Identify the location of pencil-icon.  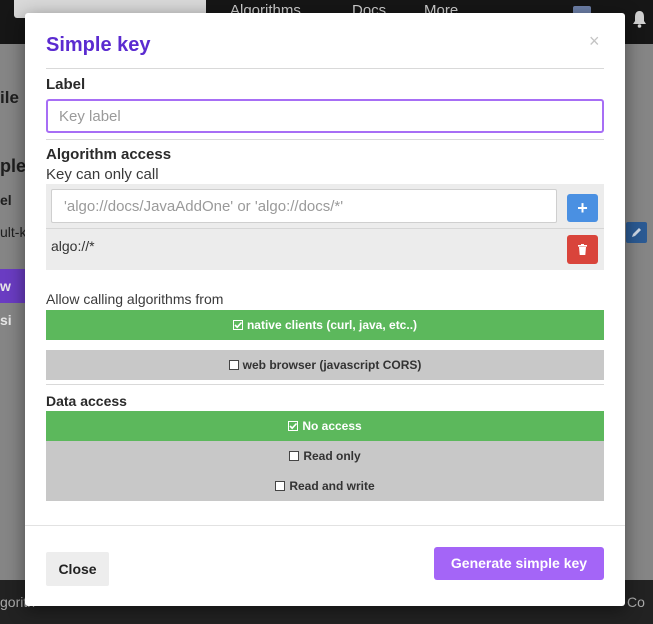
(636, 232).